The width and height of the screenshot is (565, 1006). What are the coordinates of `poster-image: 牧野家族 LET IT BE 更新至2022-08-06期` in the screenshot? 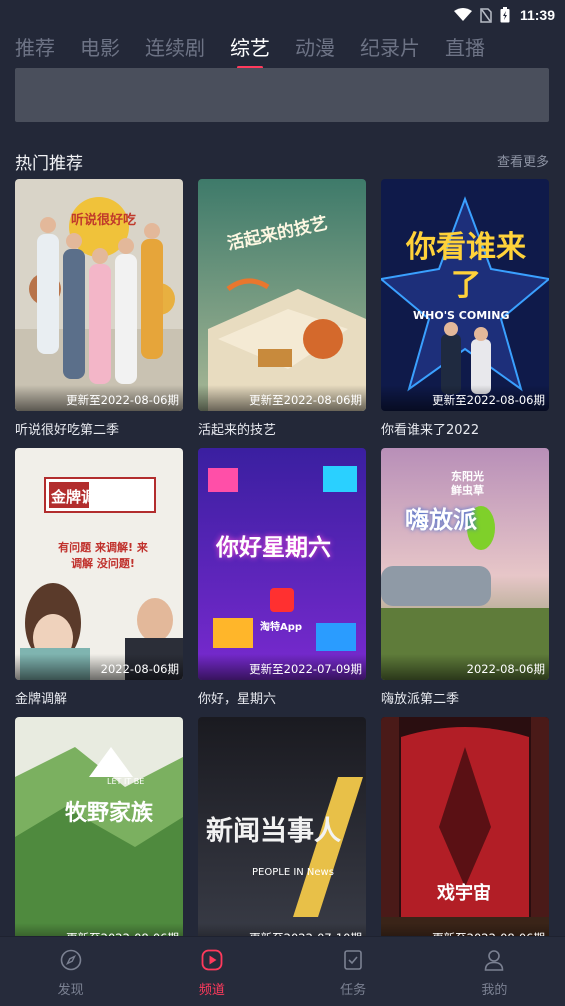 It's located at (99, 833).